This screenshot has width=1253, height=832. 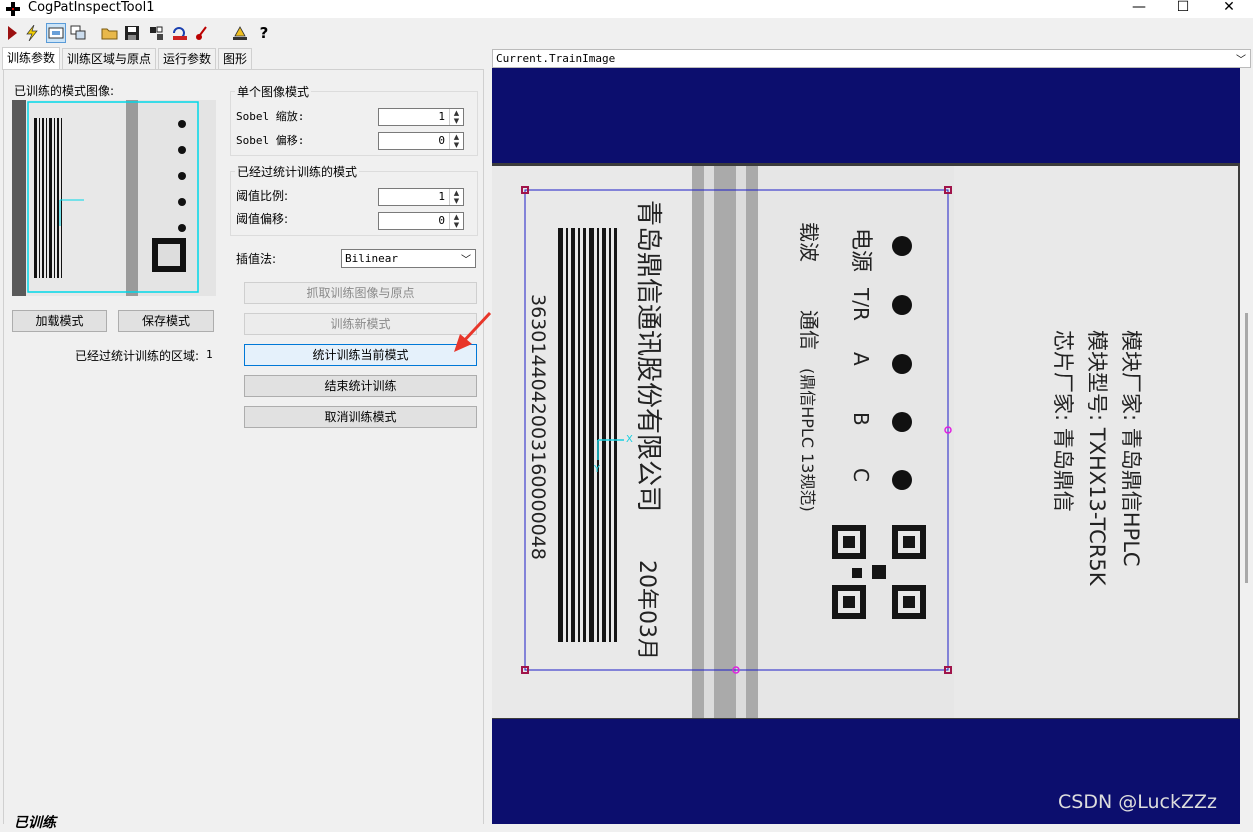 What do you see at coordinates (538, 427) in the screenshot?
I see `label-serial: 3630144042003160000048` at bounding box center [538, 427].